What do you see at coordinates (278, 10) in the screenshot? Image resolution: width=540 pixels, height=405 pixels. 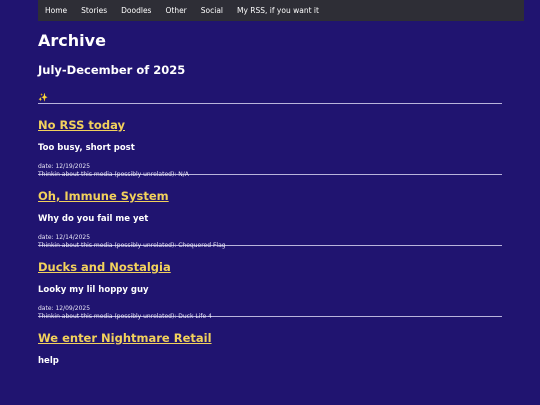 I see `nav-rss: My RSS, if you want it` at bounding box center [278, 10].